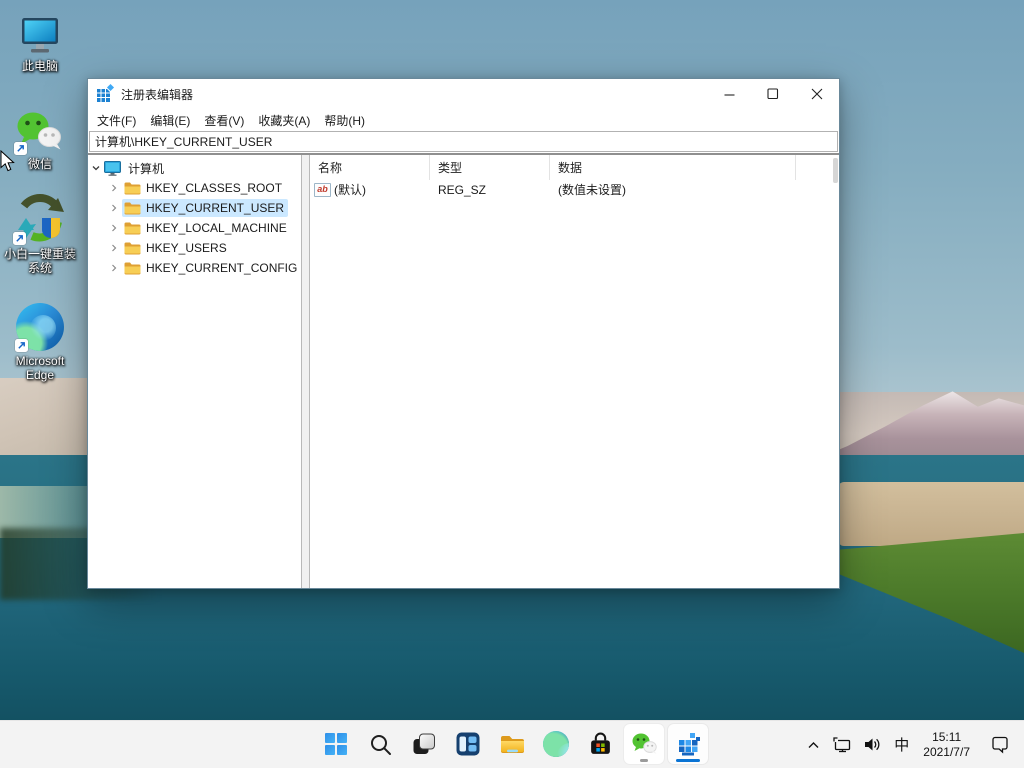 This screenshot has height=768, width=1024. Describe the element at coordinates (39, 327) in the screenshot. I see `edge-icon` at that location.